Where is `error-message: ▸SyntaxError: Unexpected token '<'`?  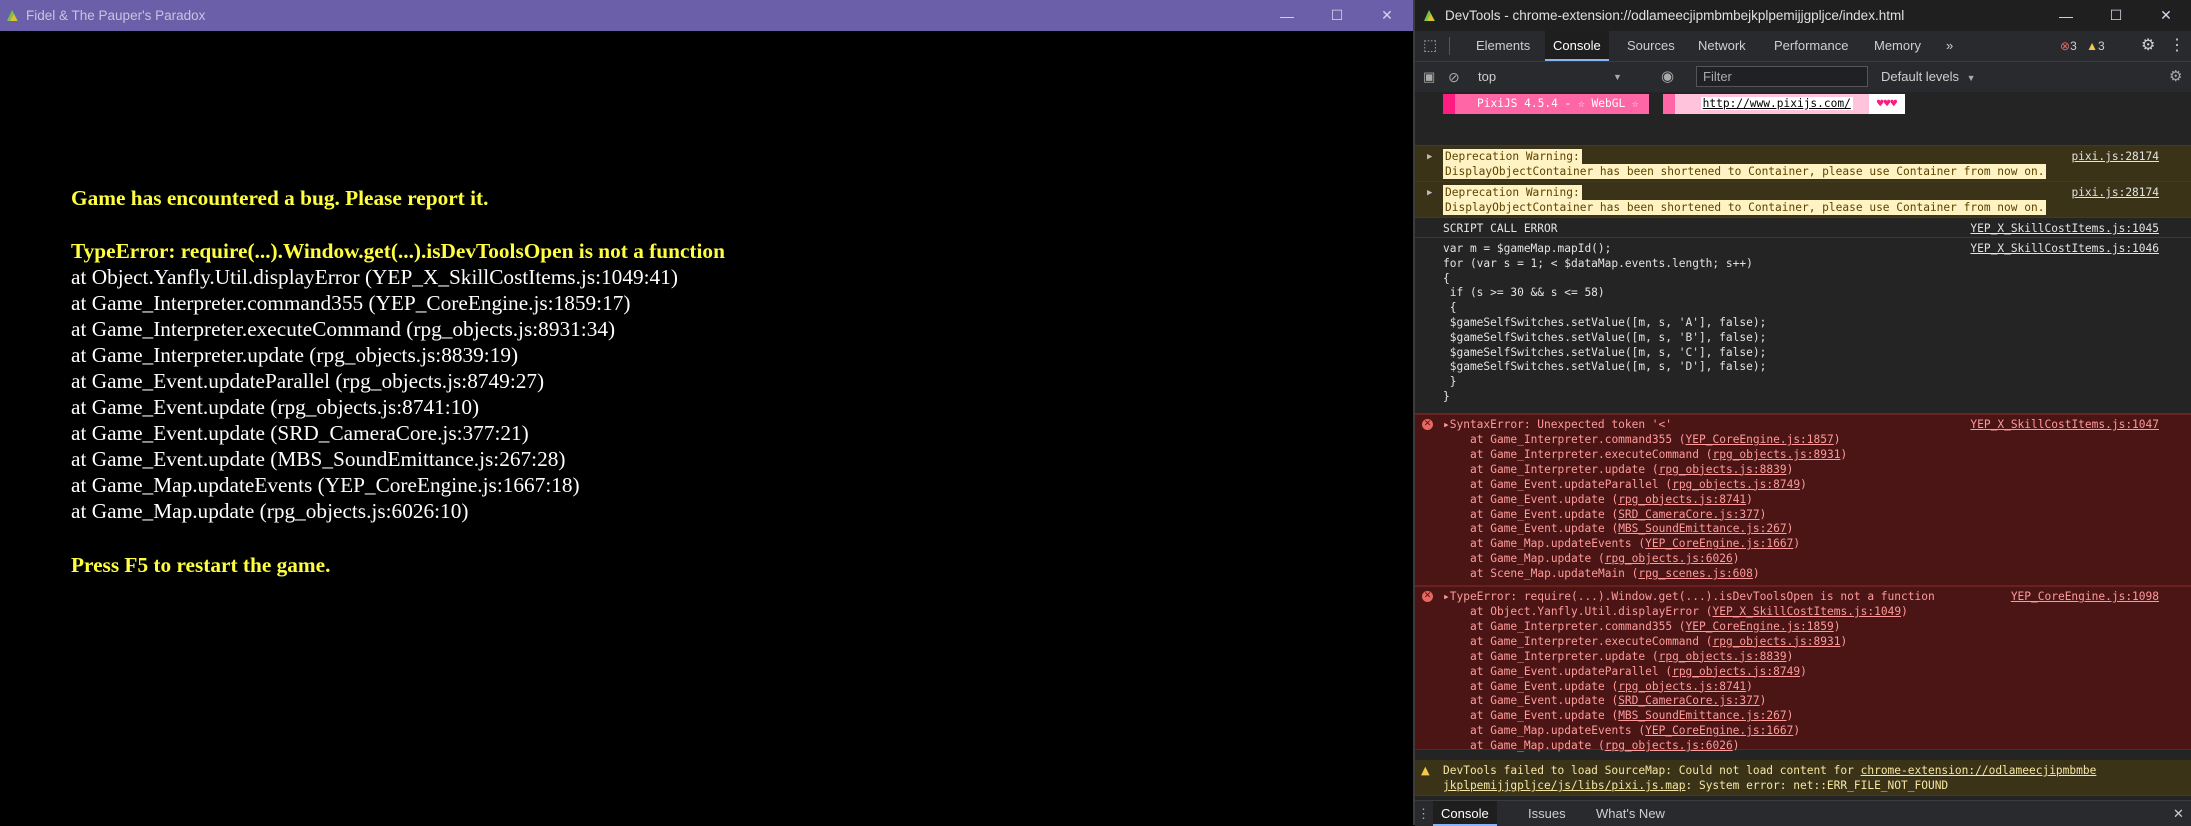 error-message: ▸SyntaxError: Unexpected token '<' is located at coordinates (1557, 424).